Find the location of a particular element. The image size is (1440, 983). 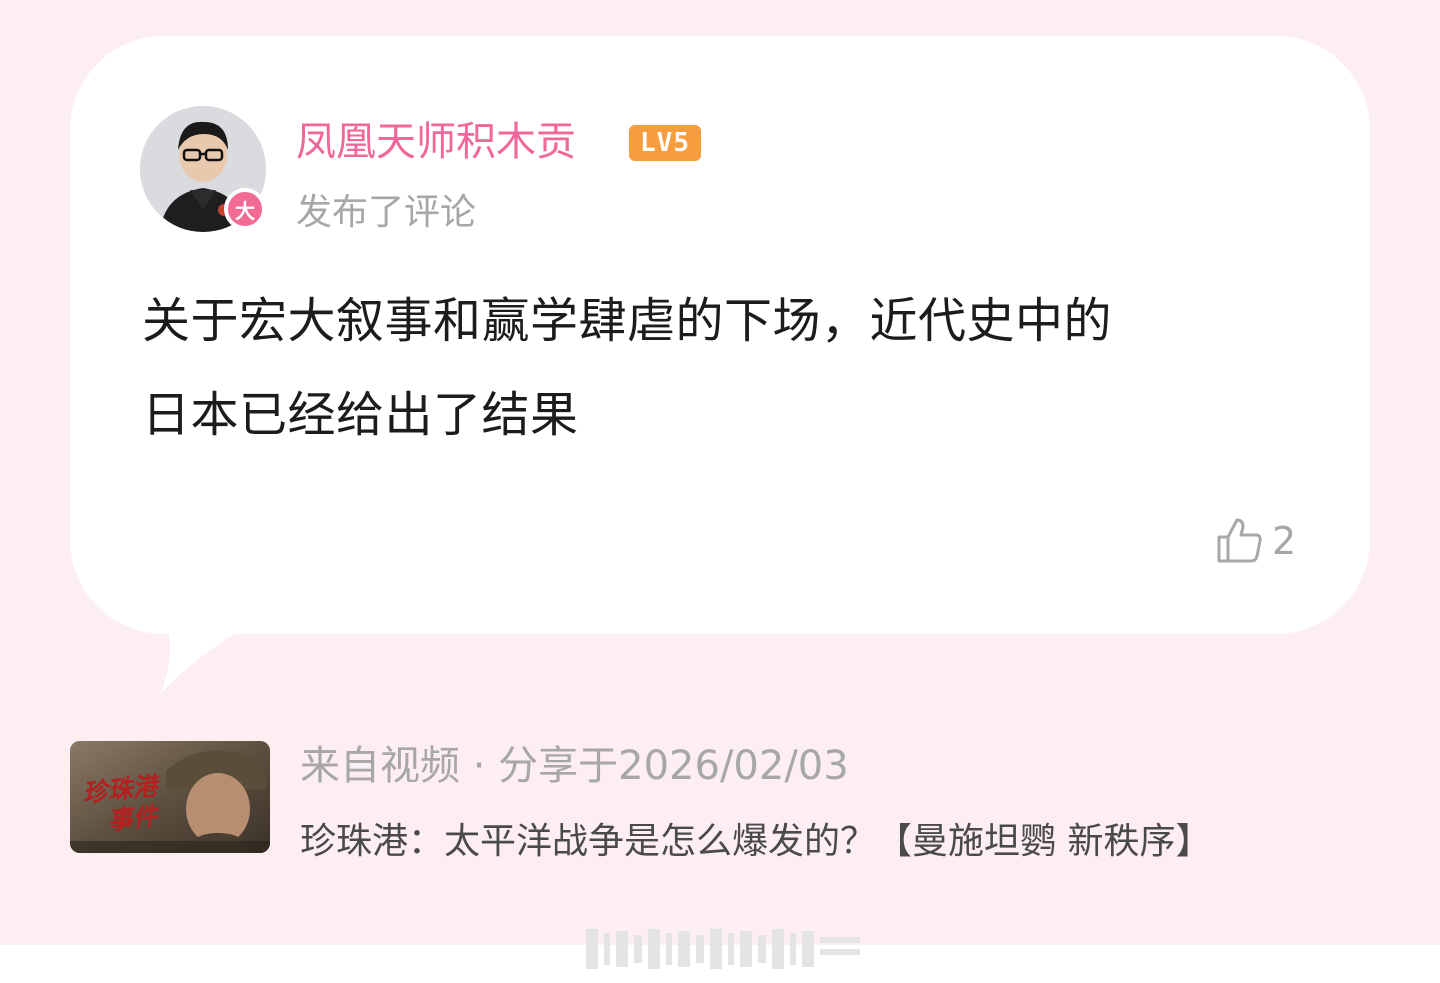

username: 凤凰天师积木贡 is located at coordinates (436, 142).